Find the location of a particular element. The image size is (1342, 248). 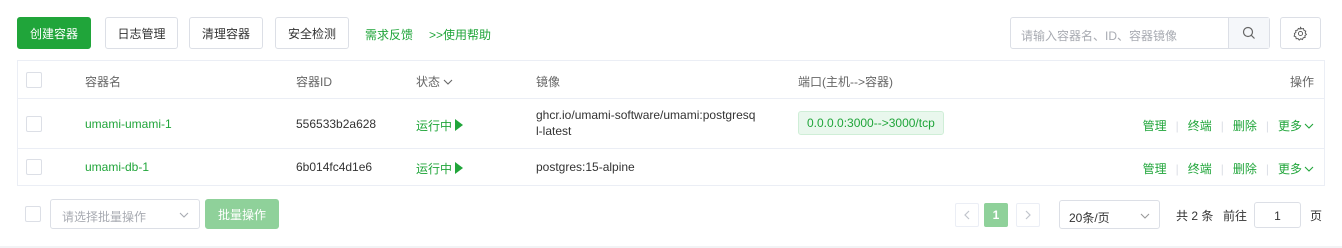

prev-page-button is located at coordinates (967, 215).